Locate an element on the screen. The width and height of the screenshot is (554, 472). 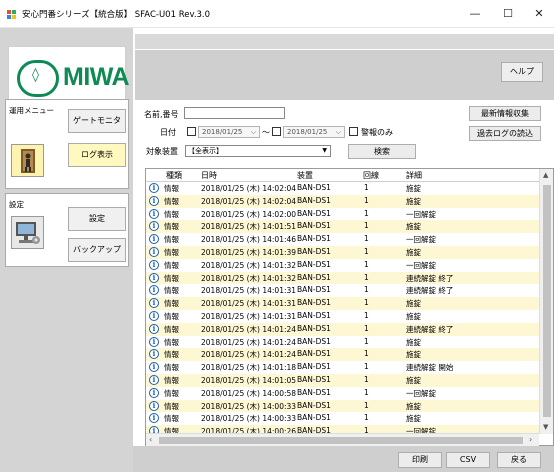
settings-button: 設定 is located at coordinates (97, 219).